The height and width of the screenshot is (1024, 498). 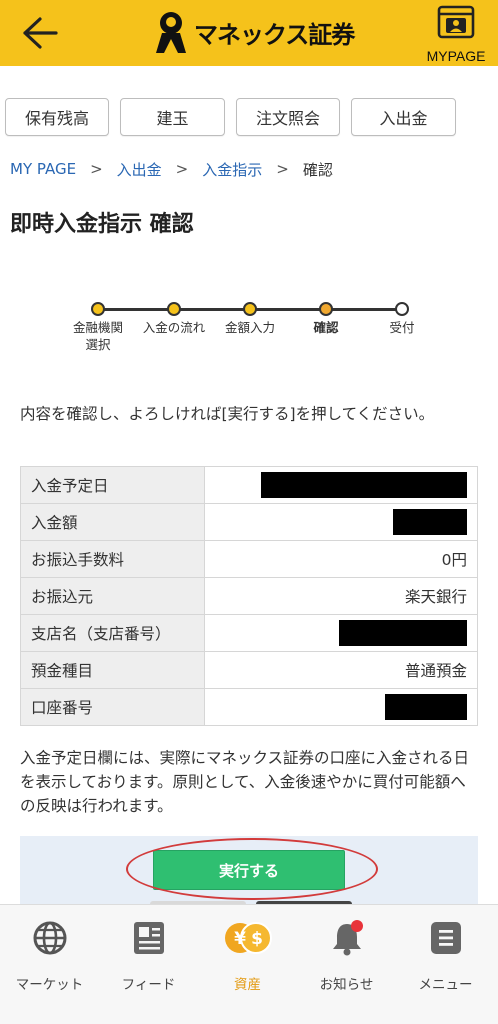 What do you see at coordinates (248, 938) in the screenshot?
I see `yen-dollar-coins-icon: ¥ $` at bounding box center [248, 938].